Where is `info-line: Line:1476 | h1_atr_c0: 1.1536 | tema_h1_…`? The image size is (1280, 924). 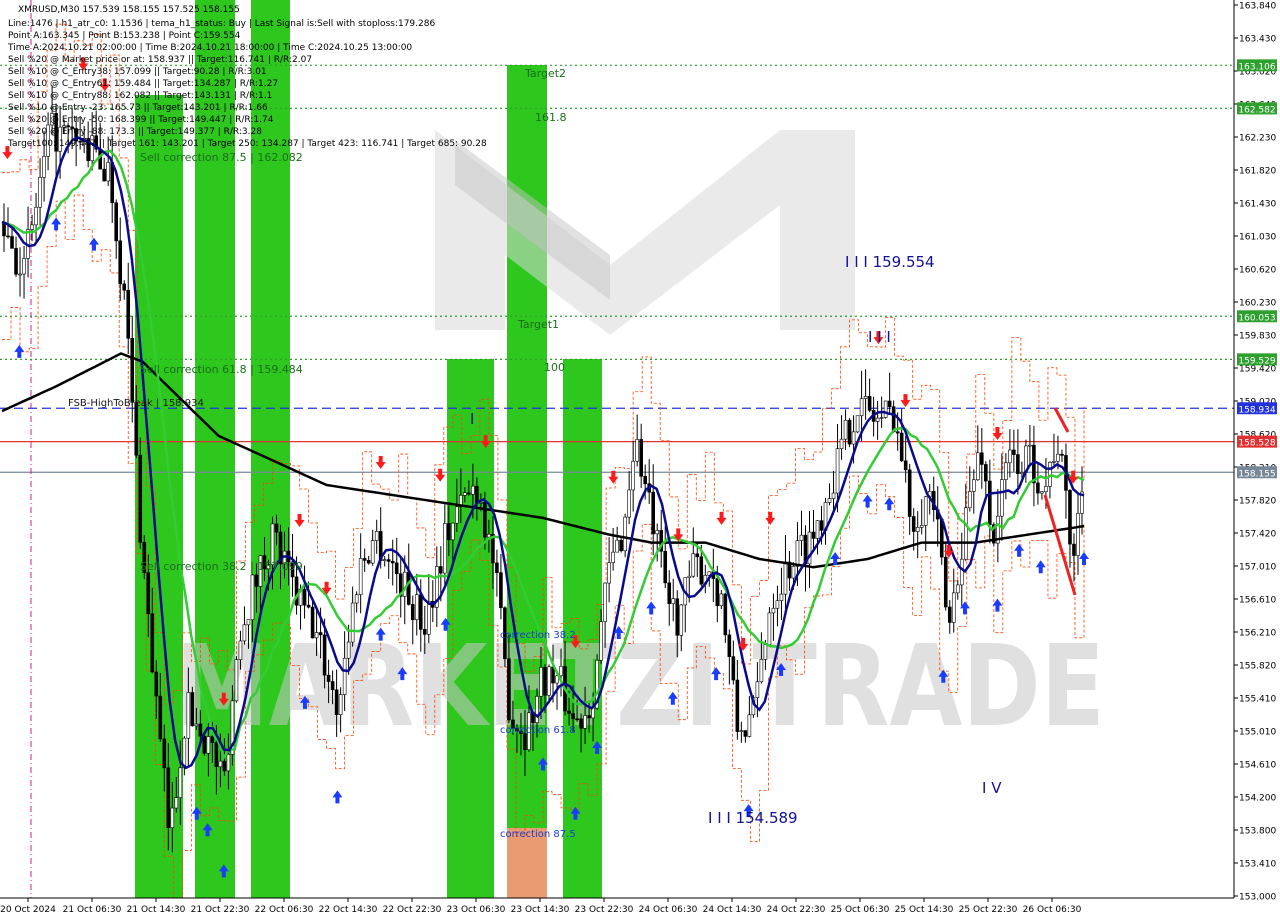
info-line: Line:1476 | h1_atr_c0: 1.1536 | tema_h1_… is located at coordinates (221, 24).